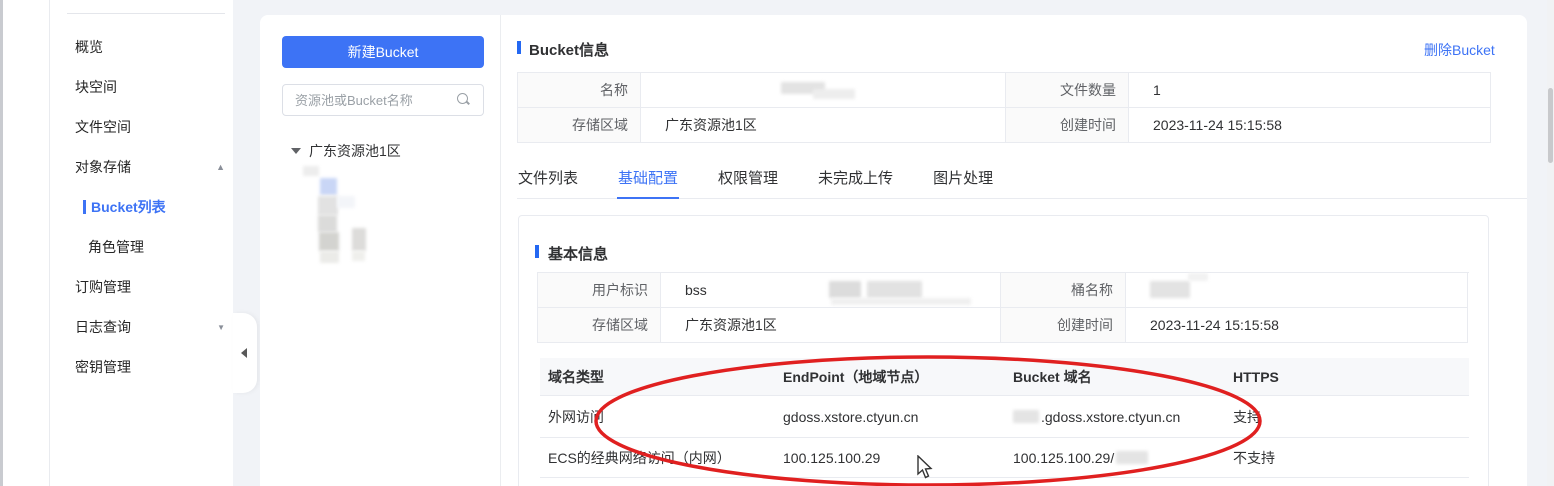  I want to click on search-icon, so click(464, 100).